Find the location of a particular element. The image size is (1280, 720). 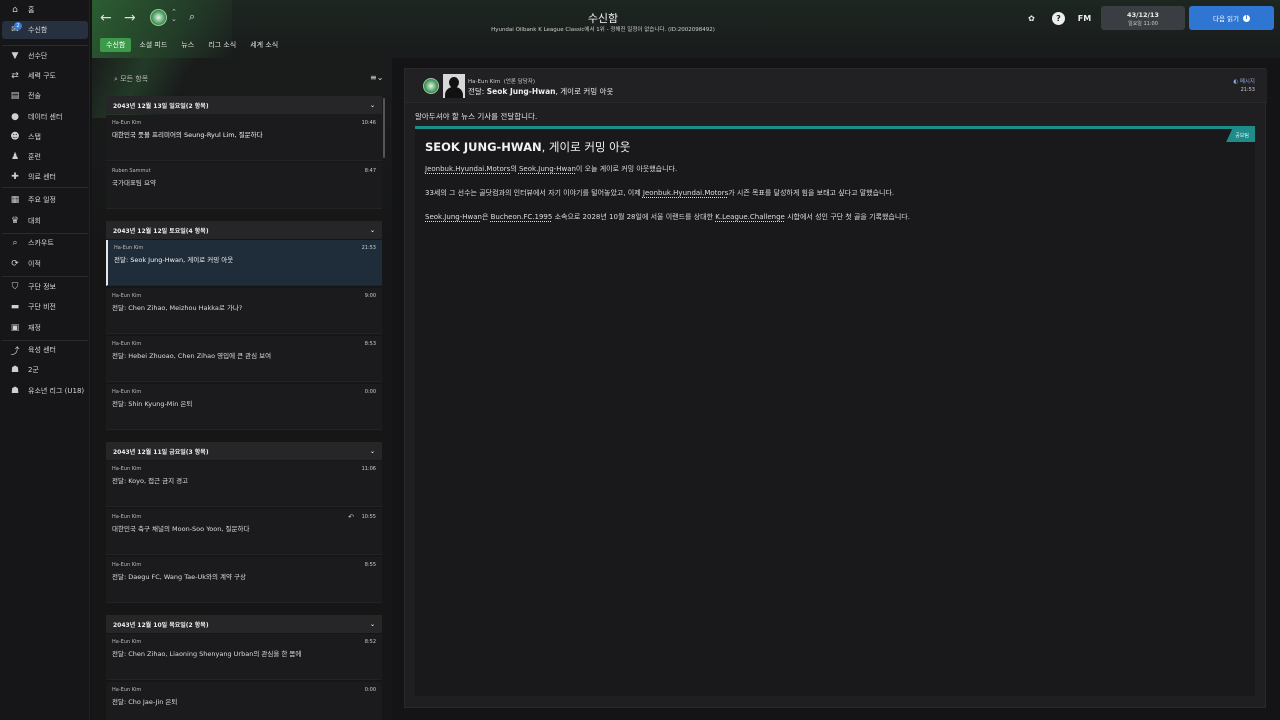

subtabs: 수신함 소셜 피드 뉴스 리그 소식 세계 소식 is located at coordinates (193, 45).